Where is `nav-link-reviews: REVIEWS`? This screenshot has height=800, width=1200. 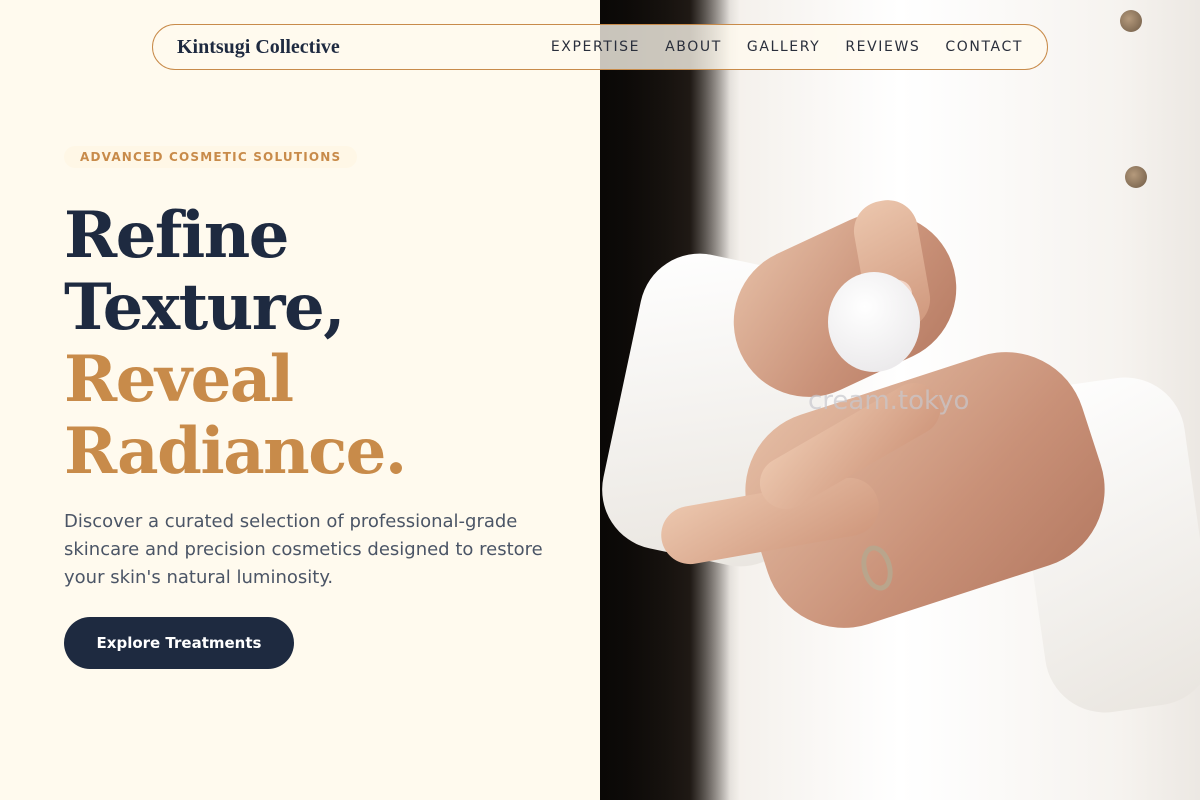 nav-link-reviews: REVIEWS is located at coordinates (882, 47).